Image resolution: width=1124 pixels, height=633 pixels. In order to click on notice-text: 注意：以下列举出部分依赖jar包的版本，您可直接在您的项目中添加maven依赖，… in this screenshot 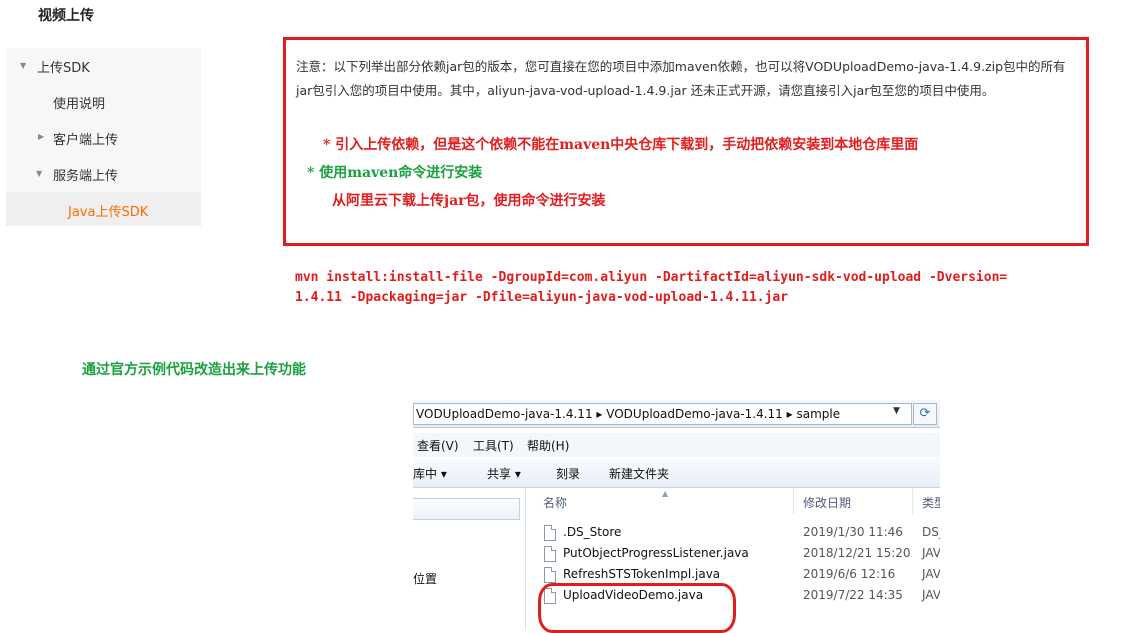, I will do `click(681, 78)`.